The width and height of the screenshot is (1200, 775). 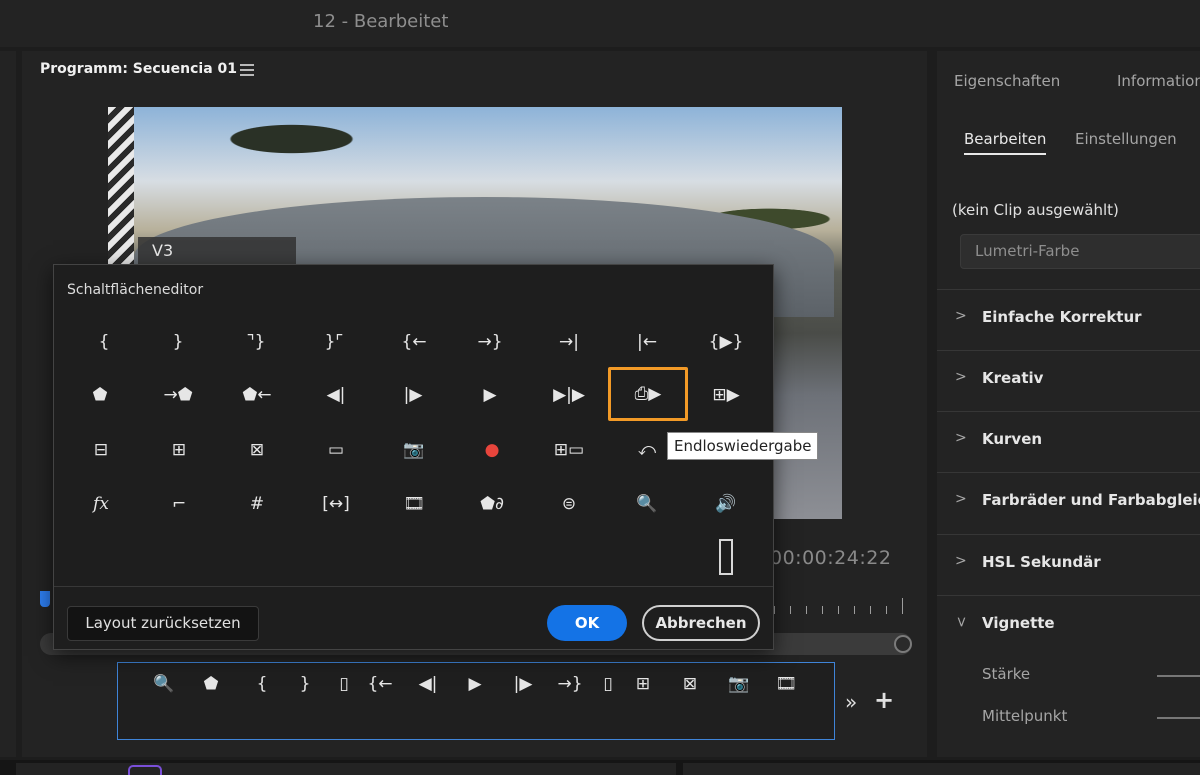 What do you see at coordinates (884, 700) in the screenshot?
I see `button-editor-plus-icon: +` at bounding box center [884, 700].